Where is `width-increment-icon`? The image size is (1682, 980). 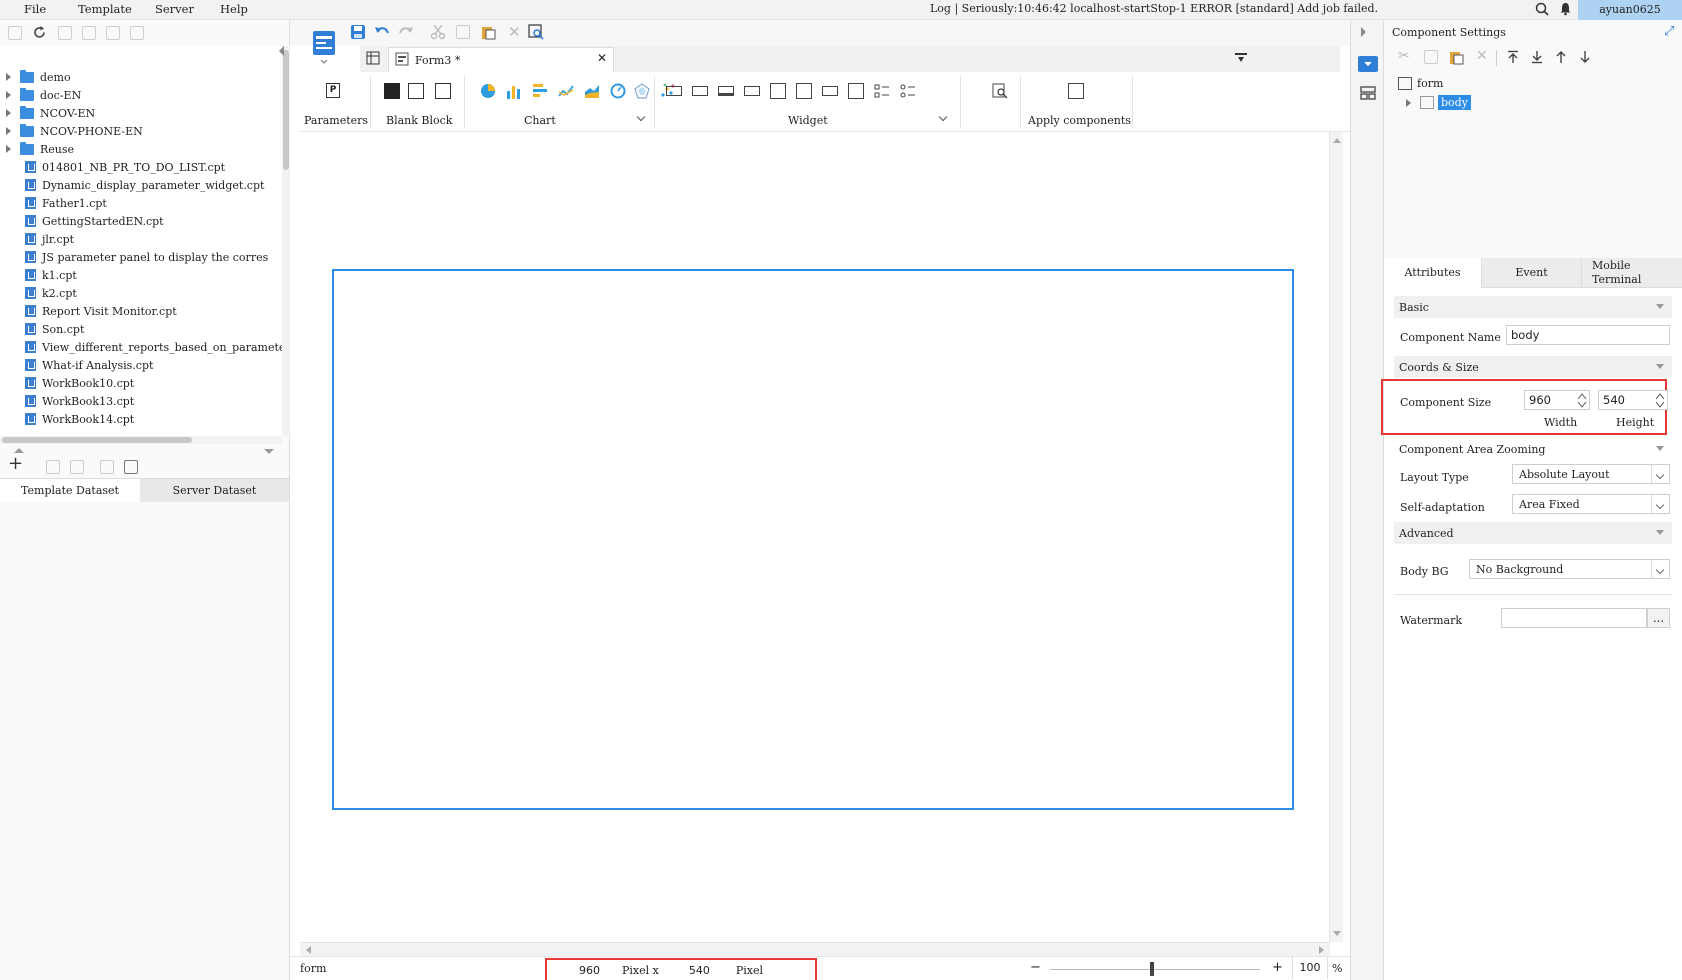
width-increment-icon is located at coordinates (1582, 396).